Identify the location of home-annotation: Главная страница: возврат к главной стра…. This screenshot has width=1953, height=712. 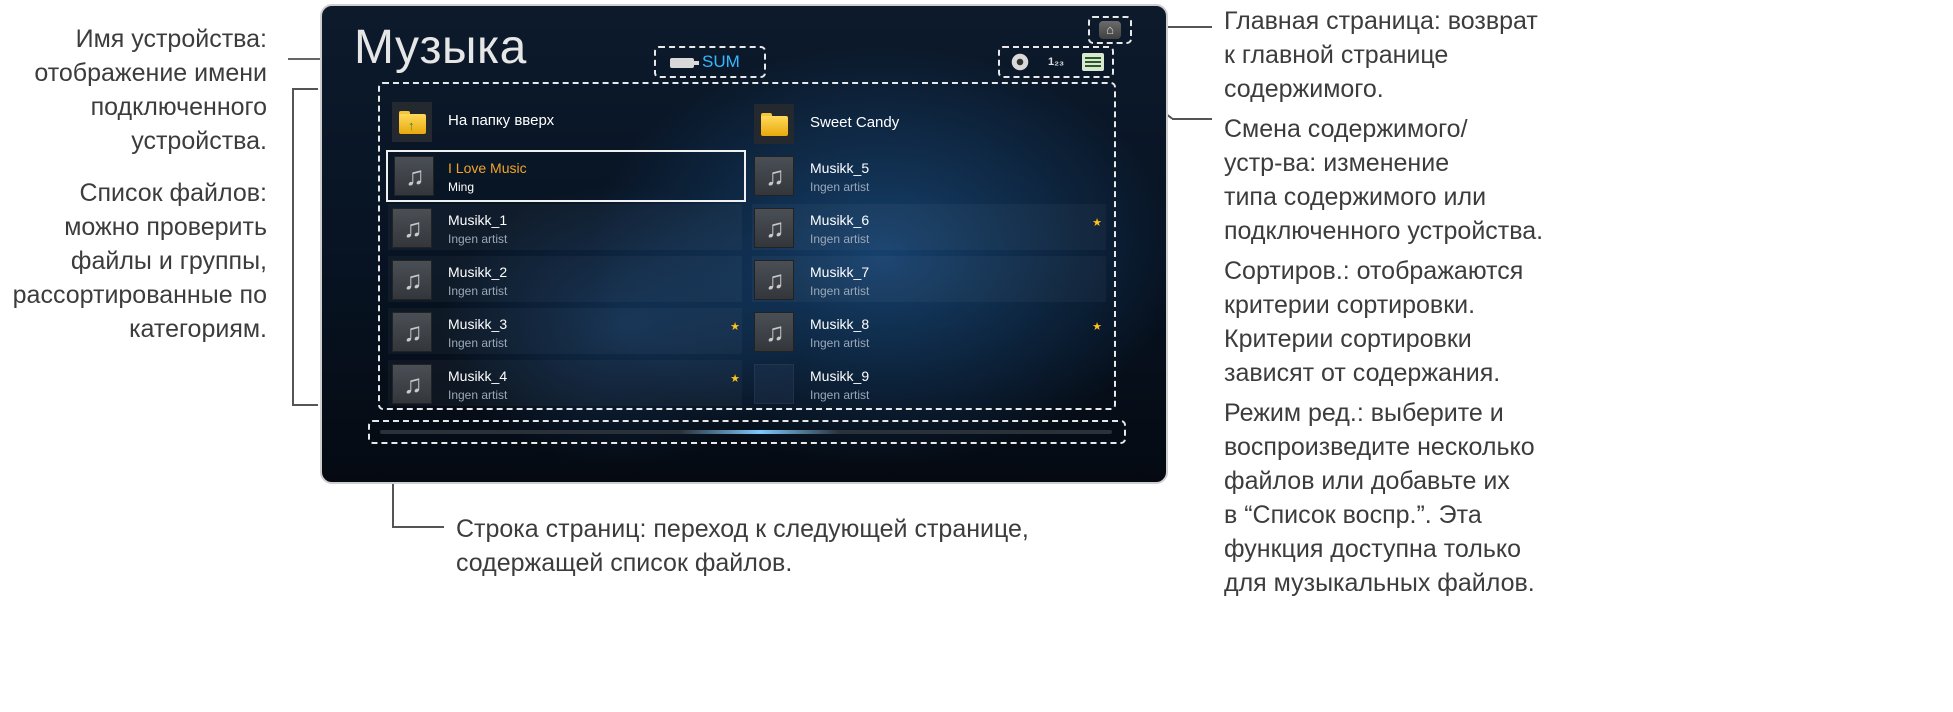
(1389, 55).